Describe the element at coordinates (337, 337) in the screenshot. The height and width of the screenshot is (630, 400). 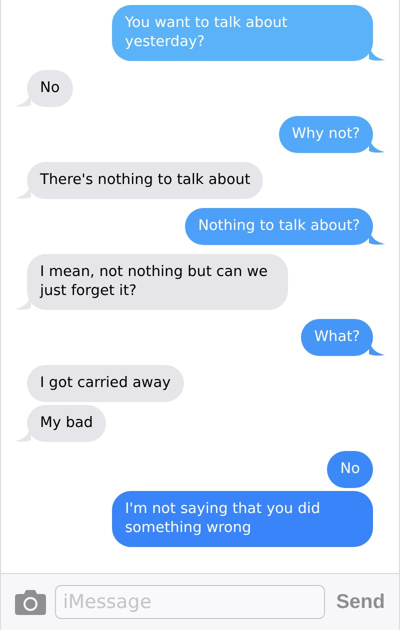
I see `sent-message: What?` at that location.